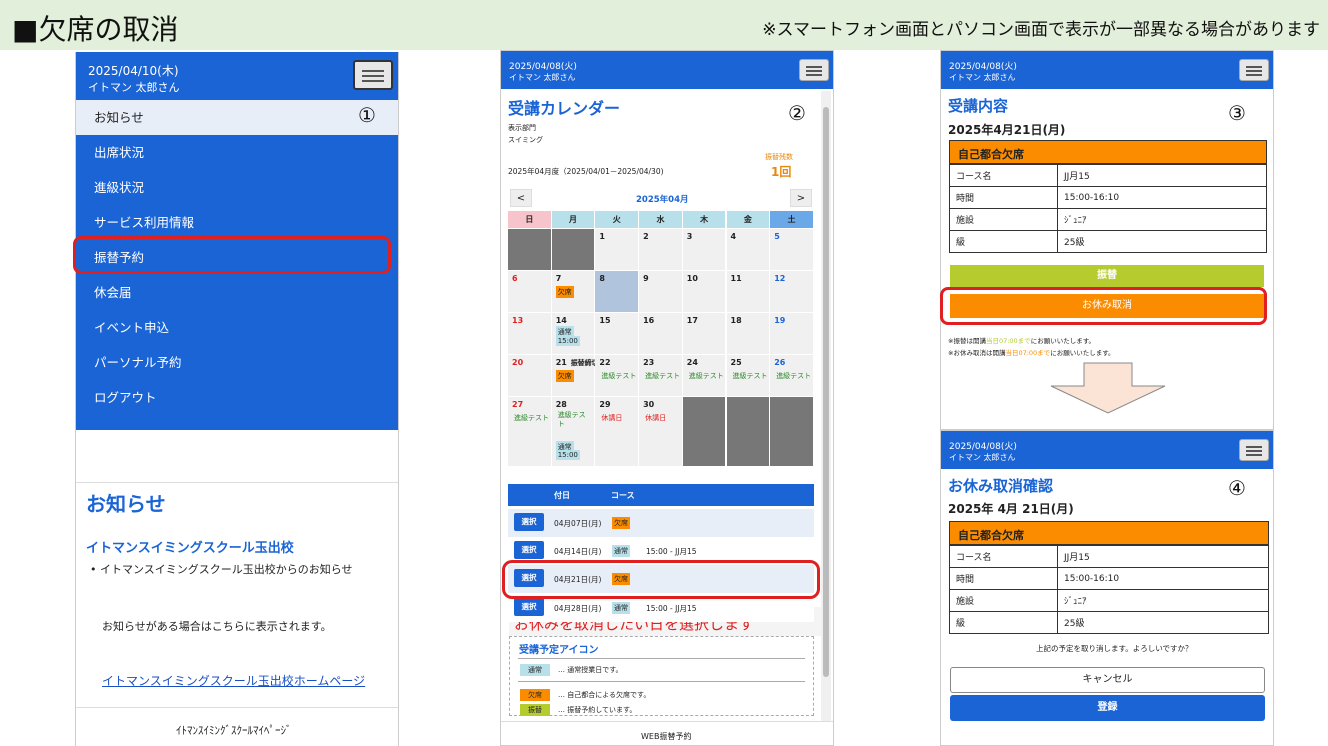  Describe the element at coordinates (1107, 680) in the screenshot. I see `cancel-button: キャンセル` at that location.